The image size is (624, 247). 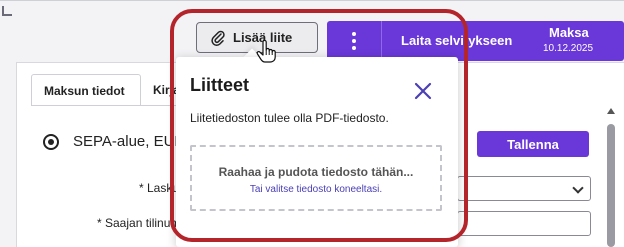 What do you see at coordinates (611, 185) in the screenshot?
I see `scrollbar-thumb` at bounding box center [611, 185].